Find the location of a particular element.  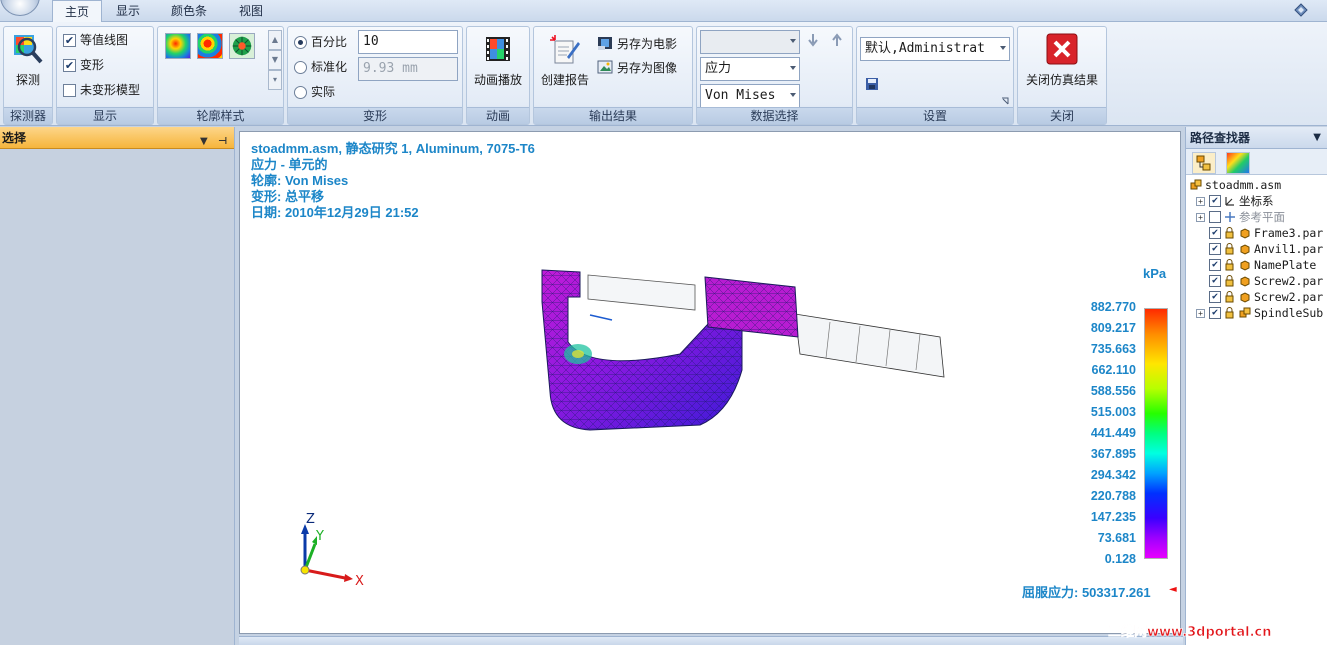

axis-label-x: X is located at coordinates (359, 581).